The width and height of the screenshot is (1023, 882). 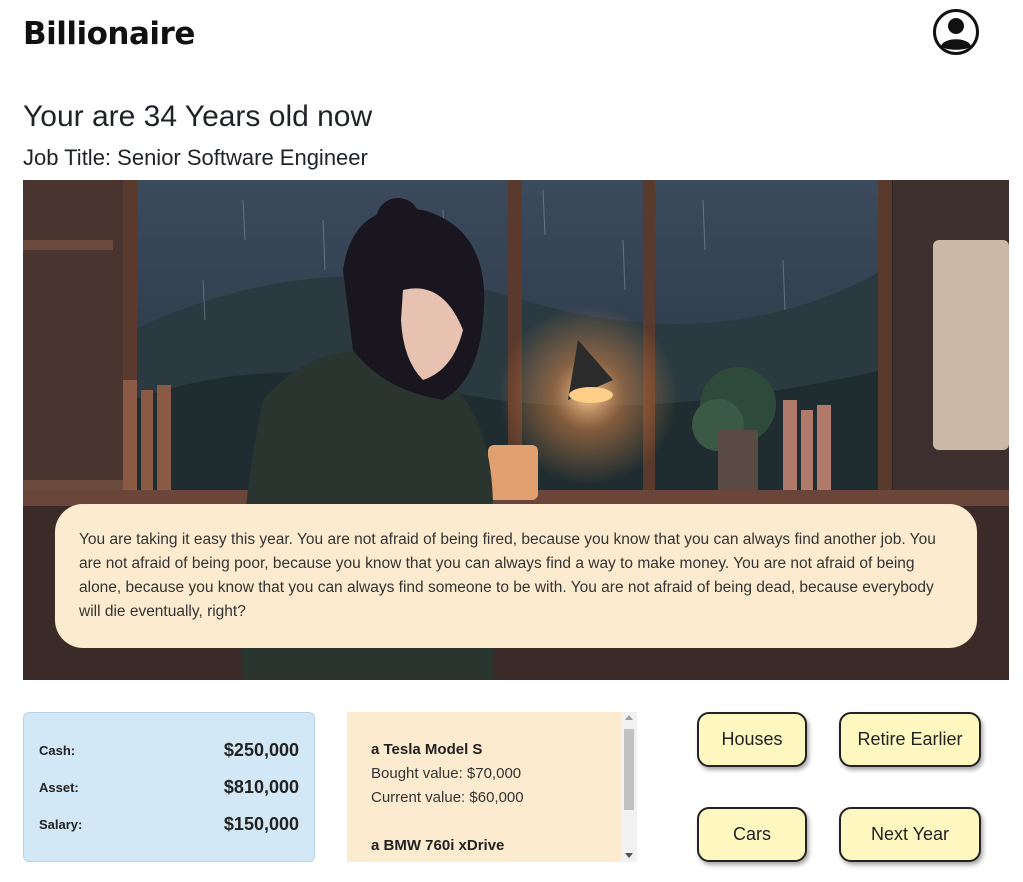 I want to click on houses-button: Houses, so click(x=752, y=739).